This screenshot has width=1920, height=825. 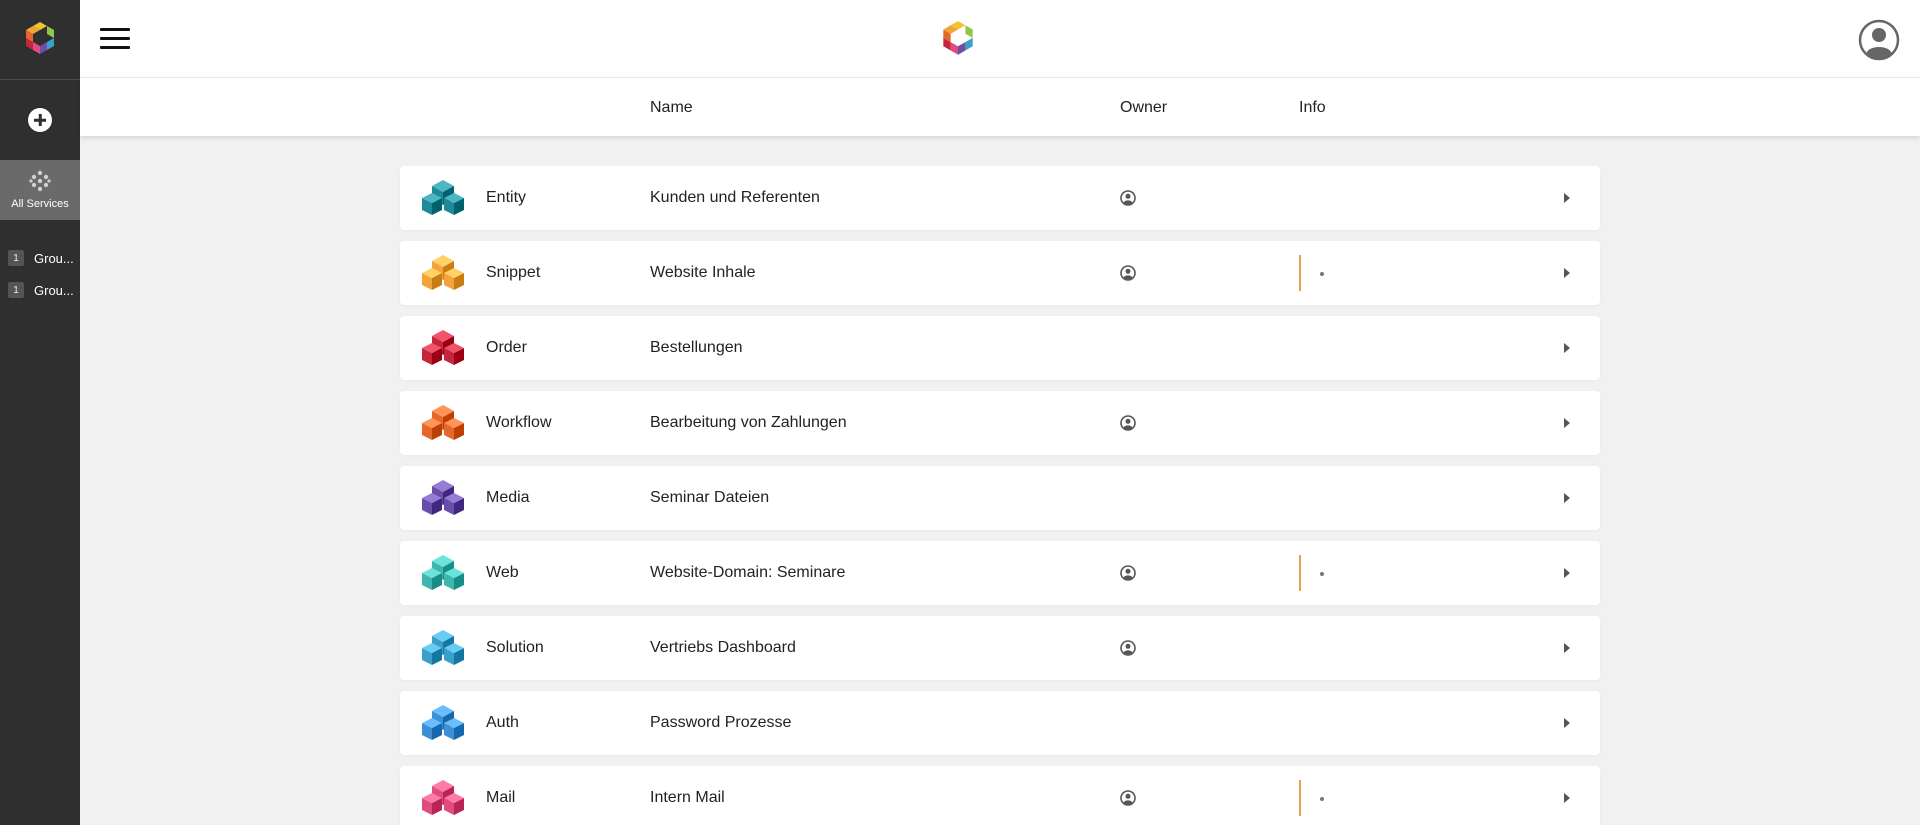 I want to click on add-service-button, so click(x=40, y=120).